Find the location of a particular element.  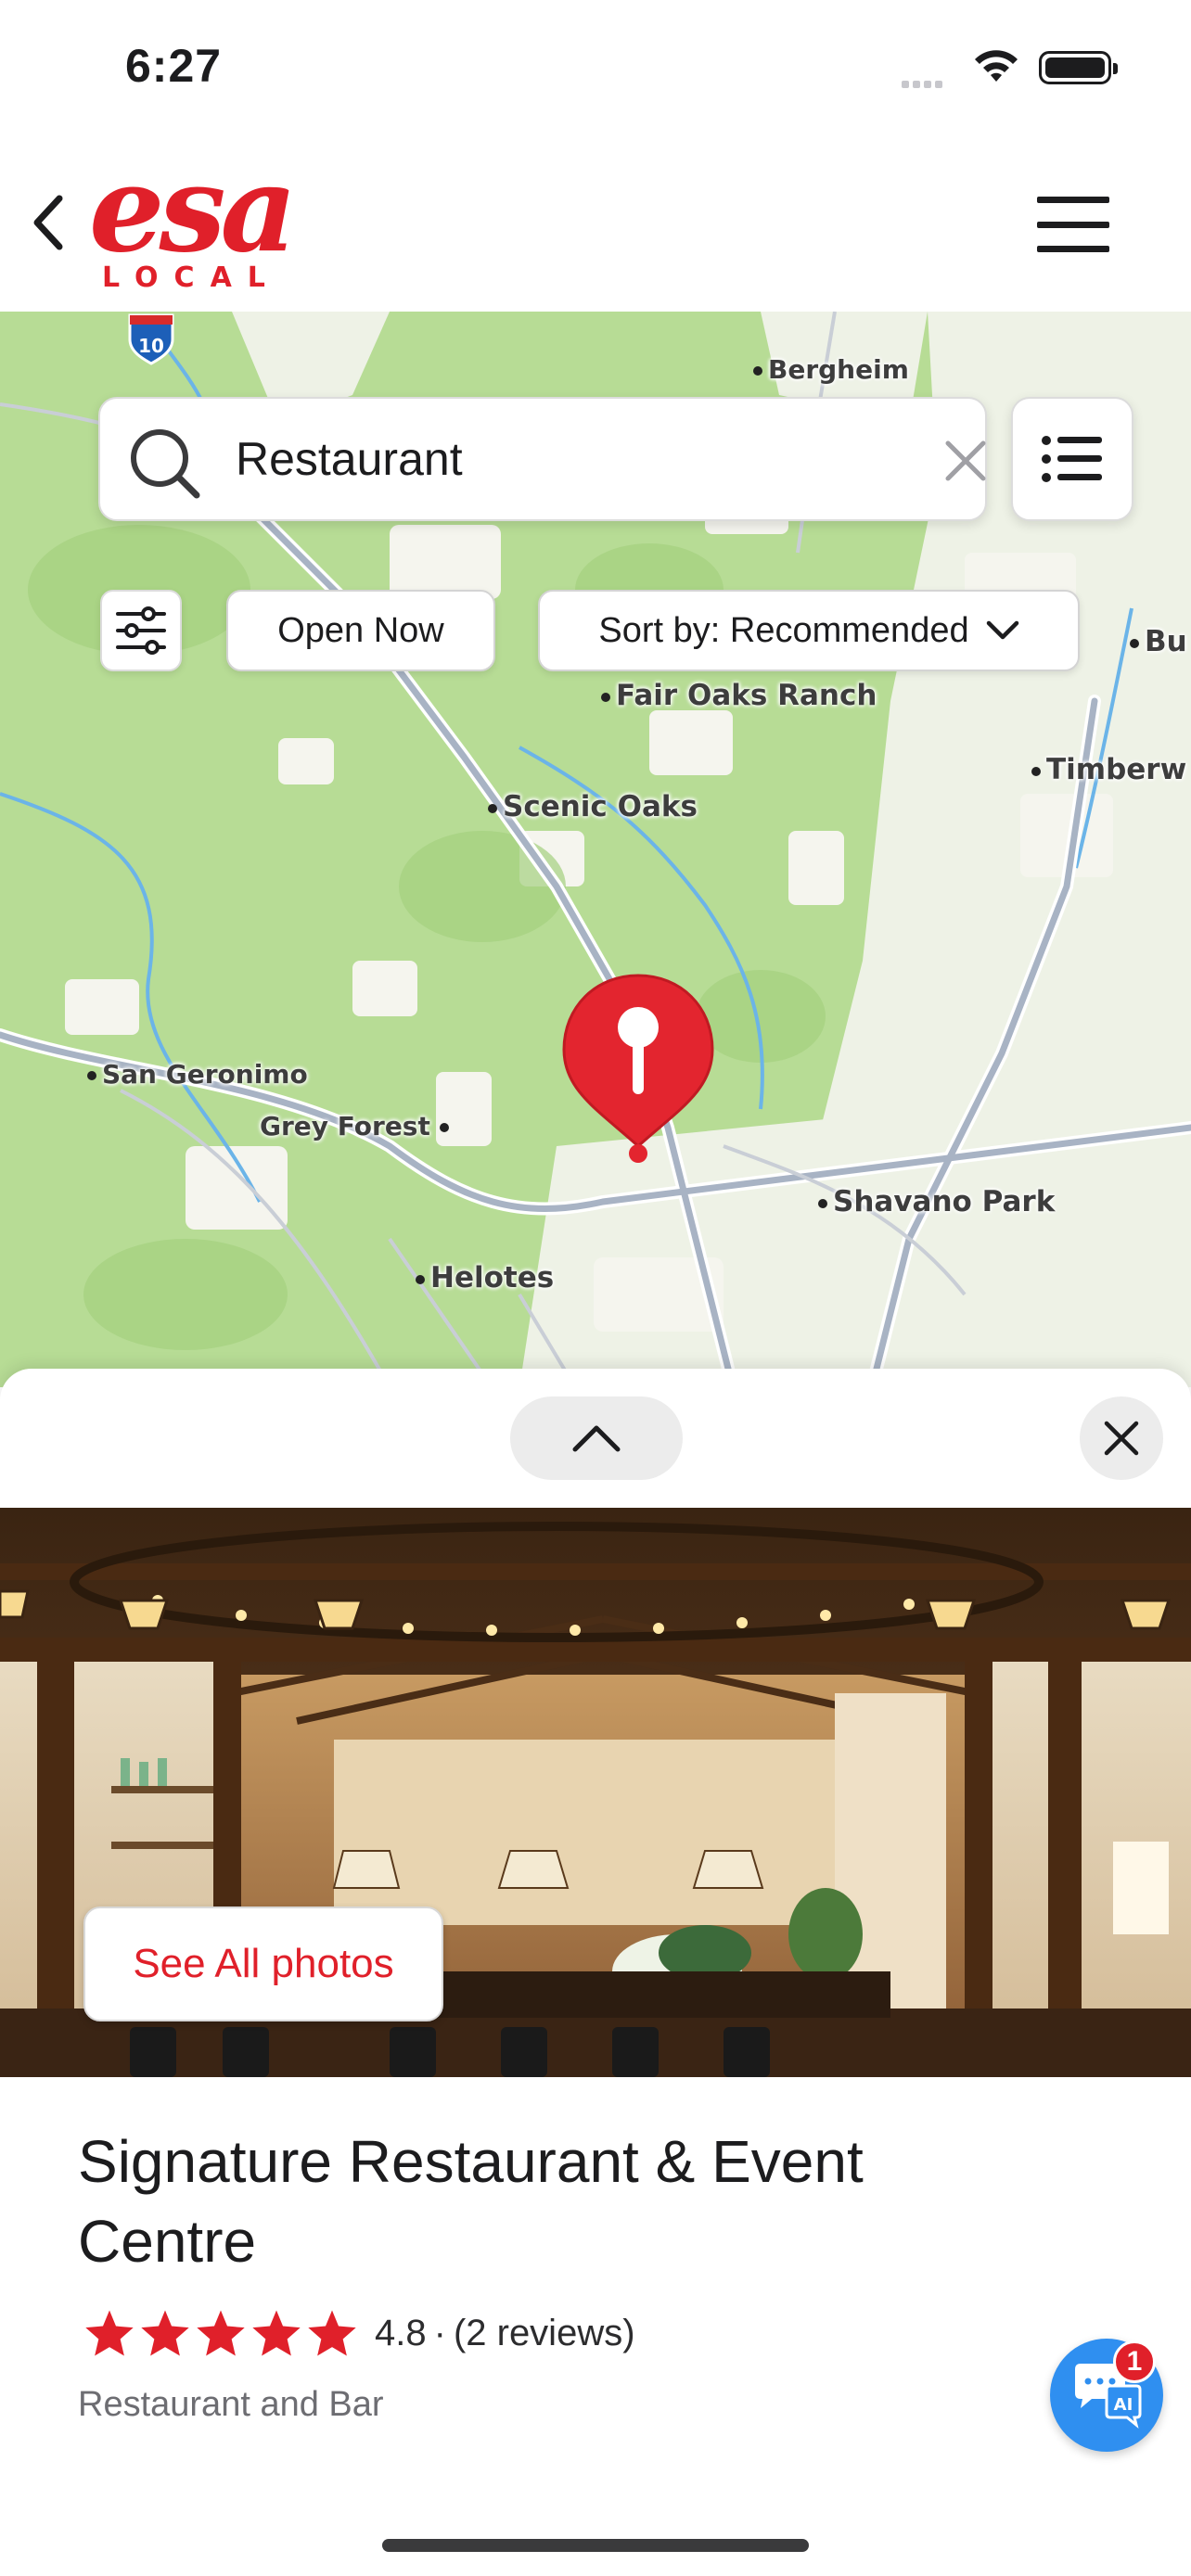

esa-local-logo: esa LOCAL is located at coordinates (193, 223).